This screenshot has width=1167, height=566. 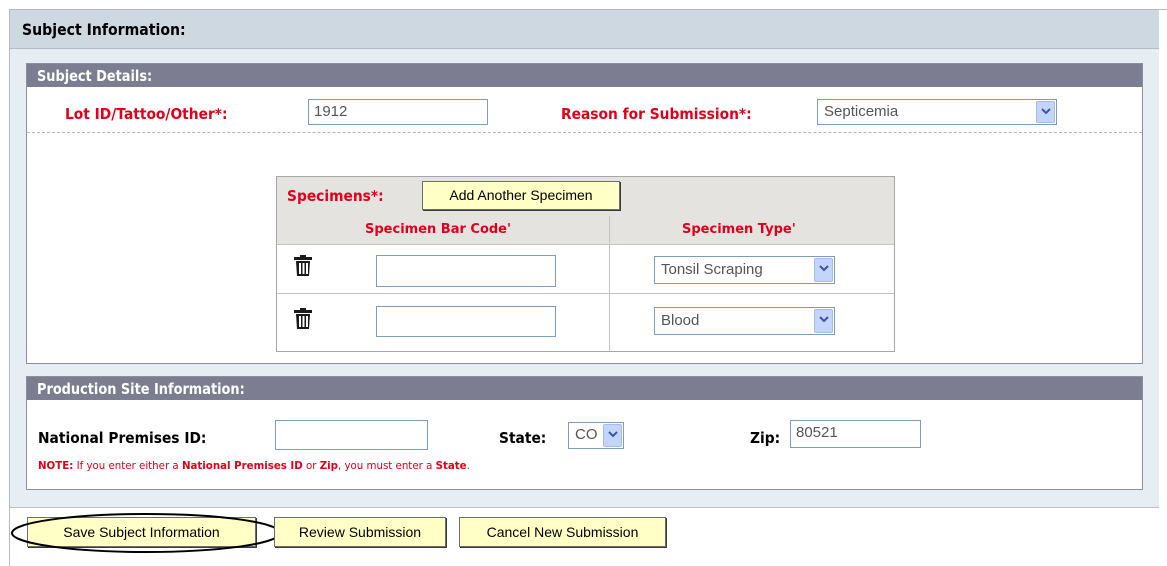 What do you see at coordinates (855, 434) in the screenshot?
I see `zip-input: 80521` at bounding box center [855, 434].